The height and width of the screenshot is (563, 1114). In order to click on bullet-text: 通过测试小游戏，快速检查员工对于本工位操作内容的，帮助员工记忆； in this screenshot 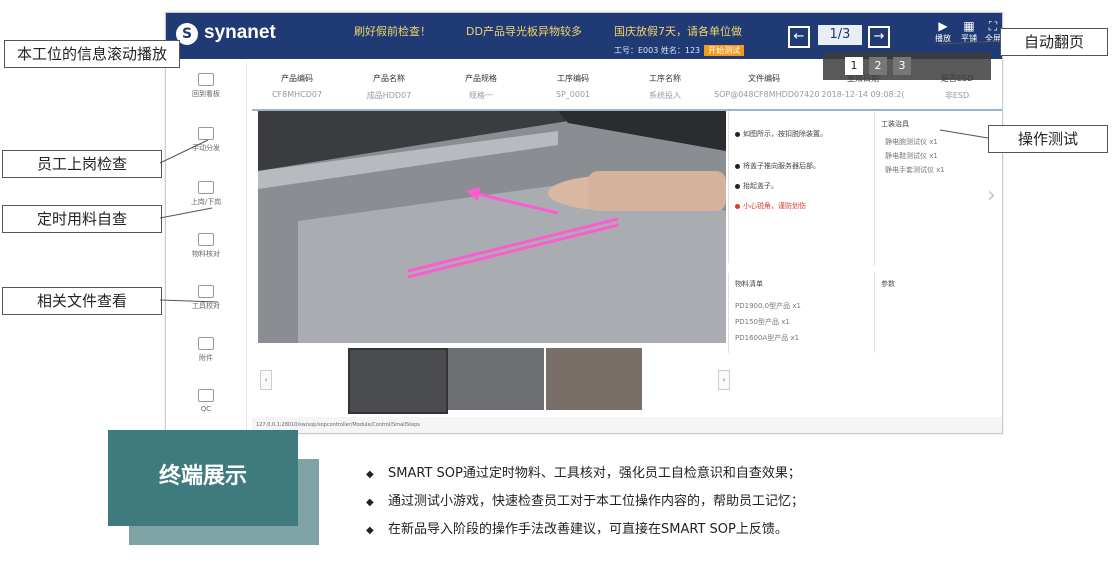, I will do `click(596, 501)`.